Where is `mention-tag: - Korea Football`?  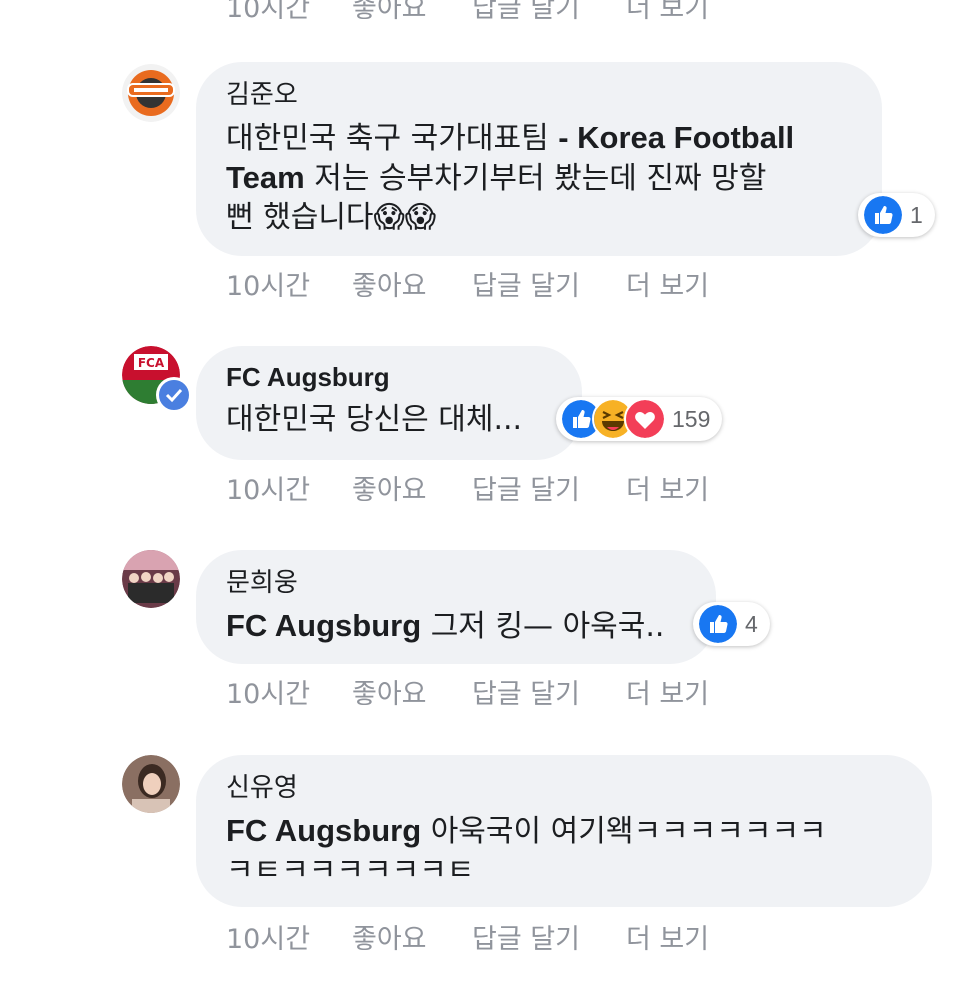
mention-tag: - Korea Football is located at coordinates (676, 137).